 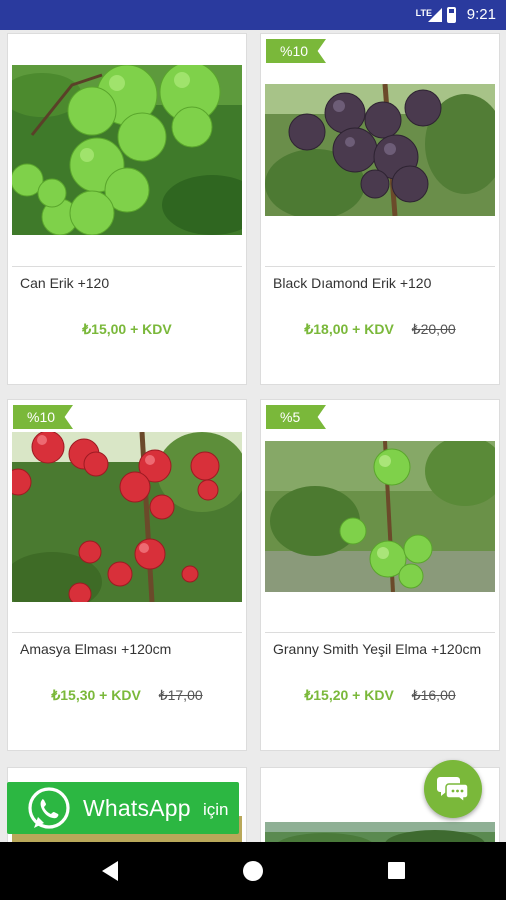 I want to click on battery-icon, so click(x=451, y=15).